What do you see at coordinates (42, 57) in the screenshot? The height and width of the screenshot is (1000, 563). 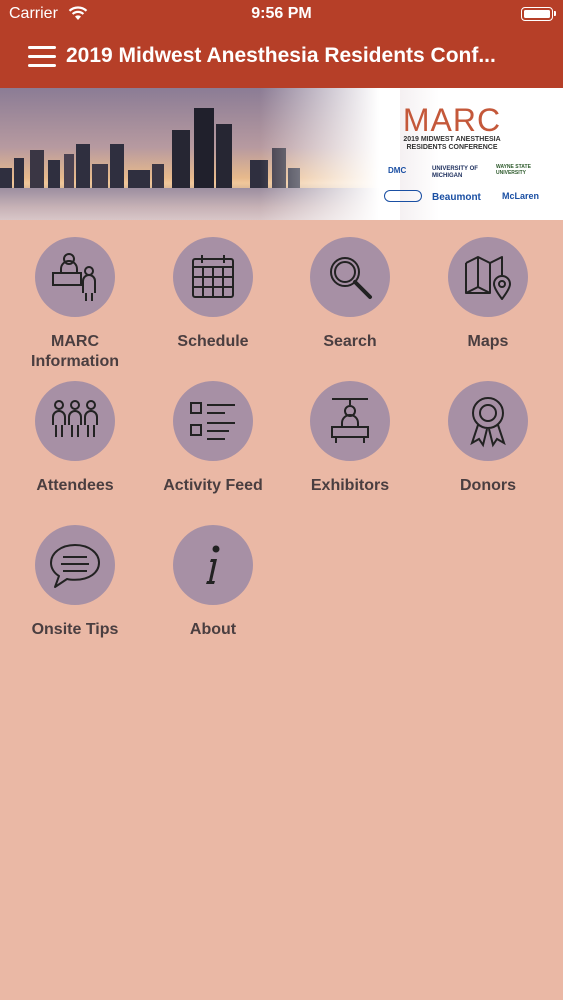 I see `hamburger-menu-button` at bounding box center [42, 57].